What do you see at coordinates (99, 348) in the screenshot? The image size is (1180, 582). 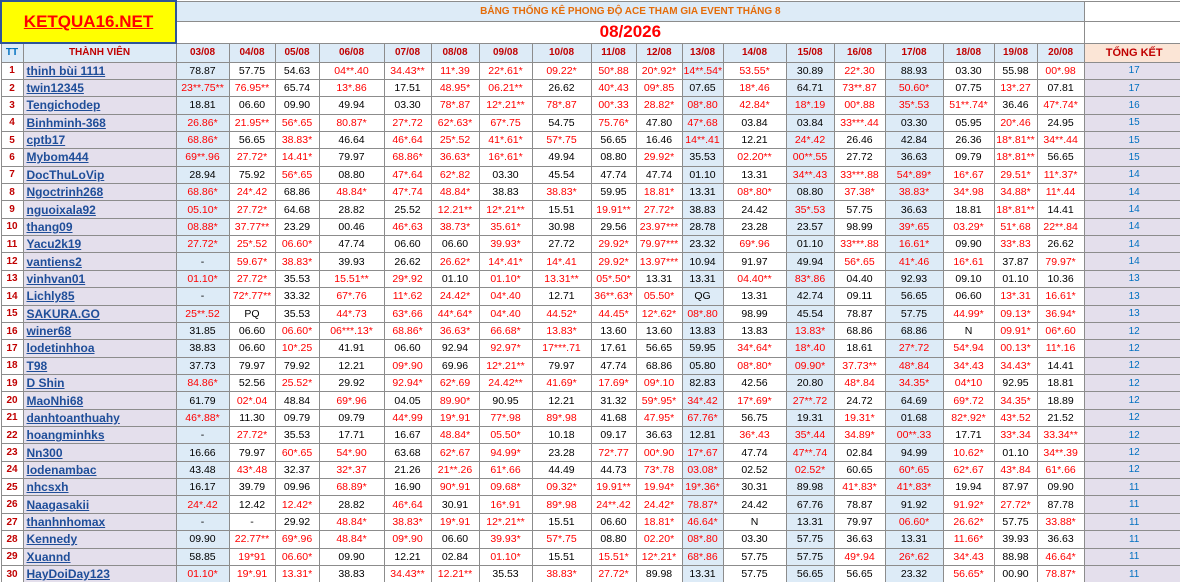 I see `member-name-link: lodetinhhoa` at bounding box center [99, 348].